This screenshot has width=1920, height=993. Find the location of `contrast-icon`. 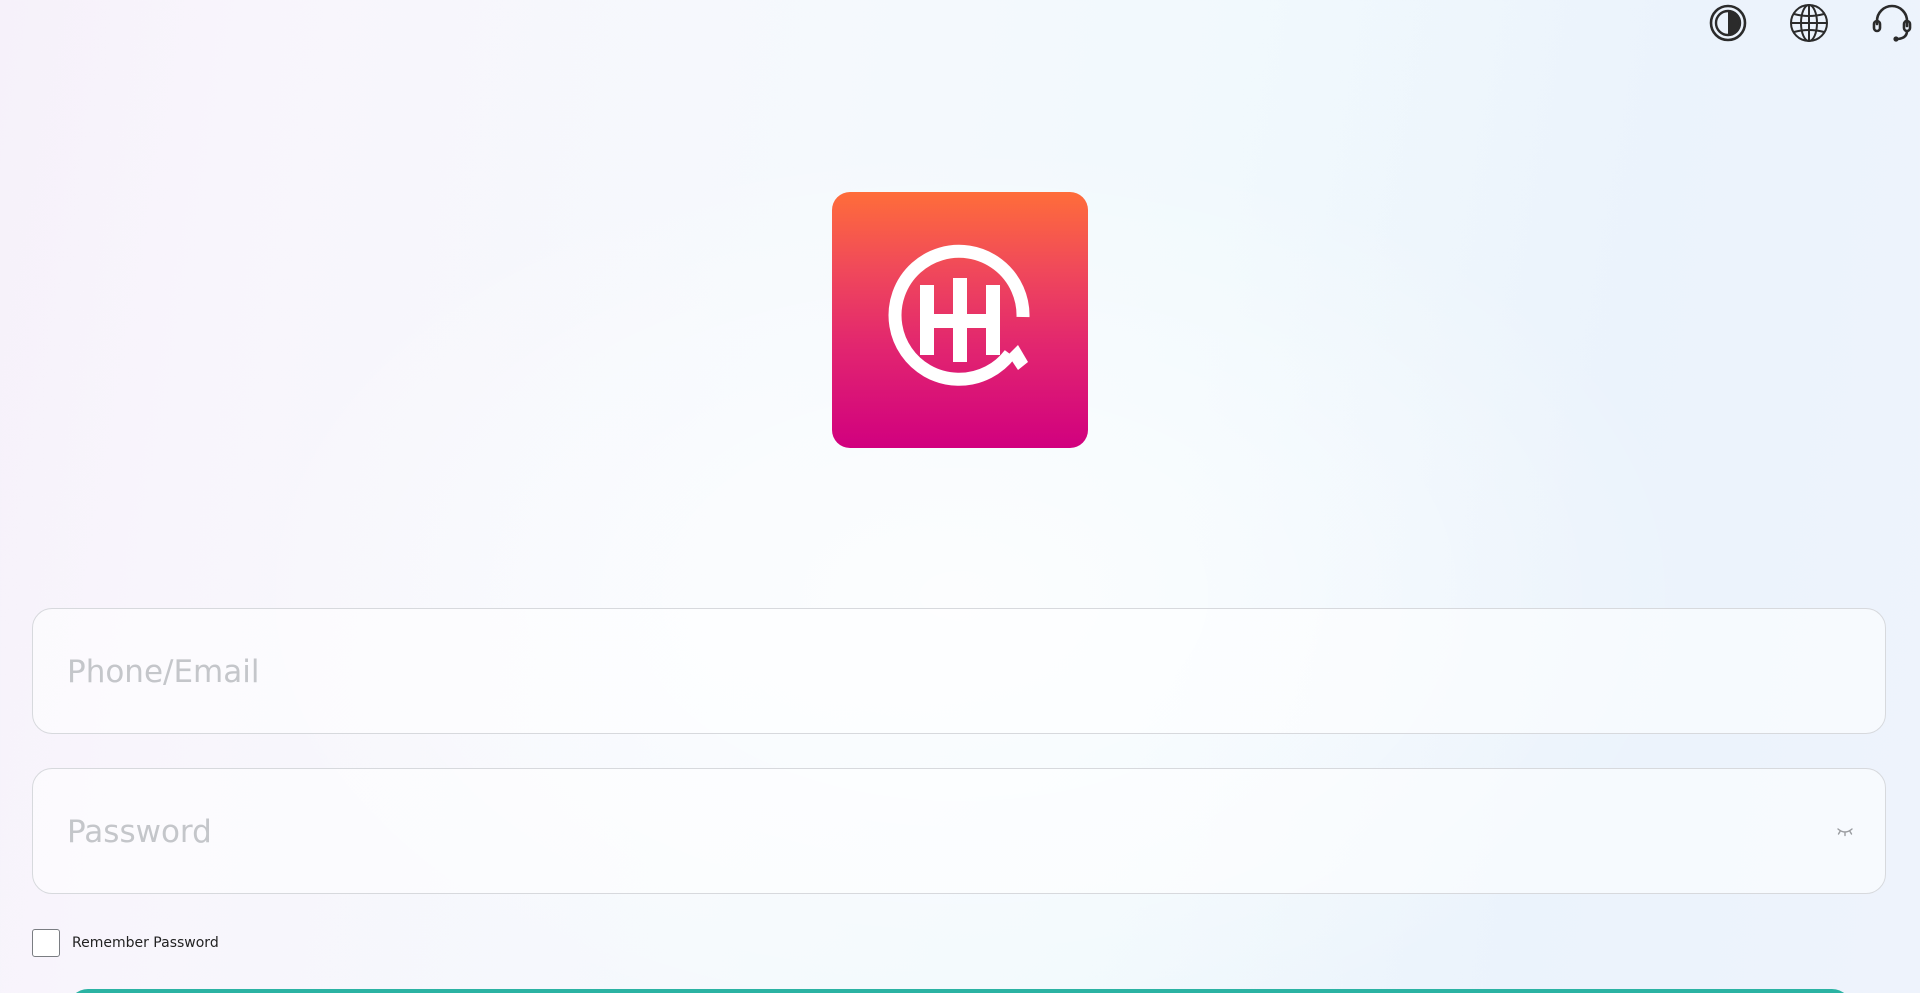

contrast-icon is located at coordinates (1728, 23).